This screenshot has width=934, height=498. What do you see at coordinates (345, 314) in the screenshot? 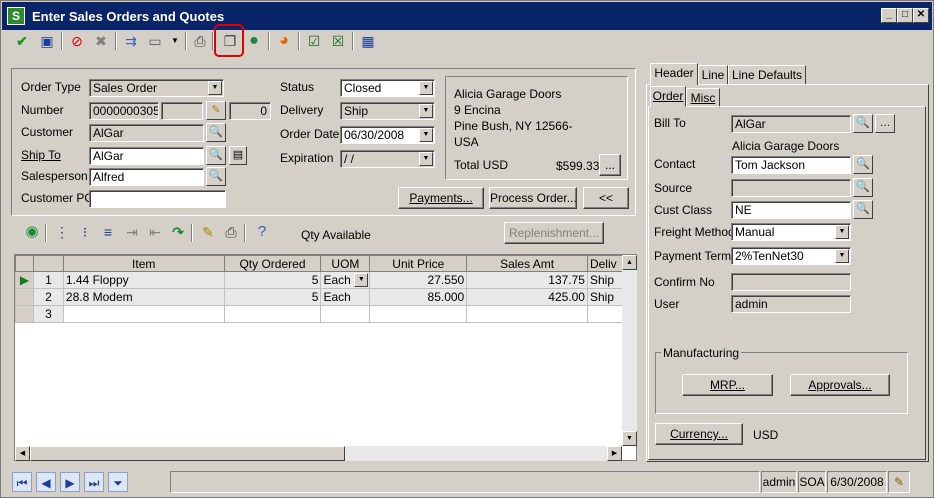
I see `uom-cell` at bounding box center [345, 314].